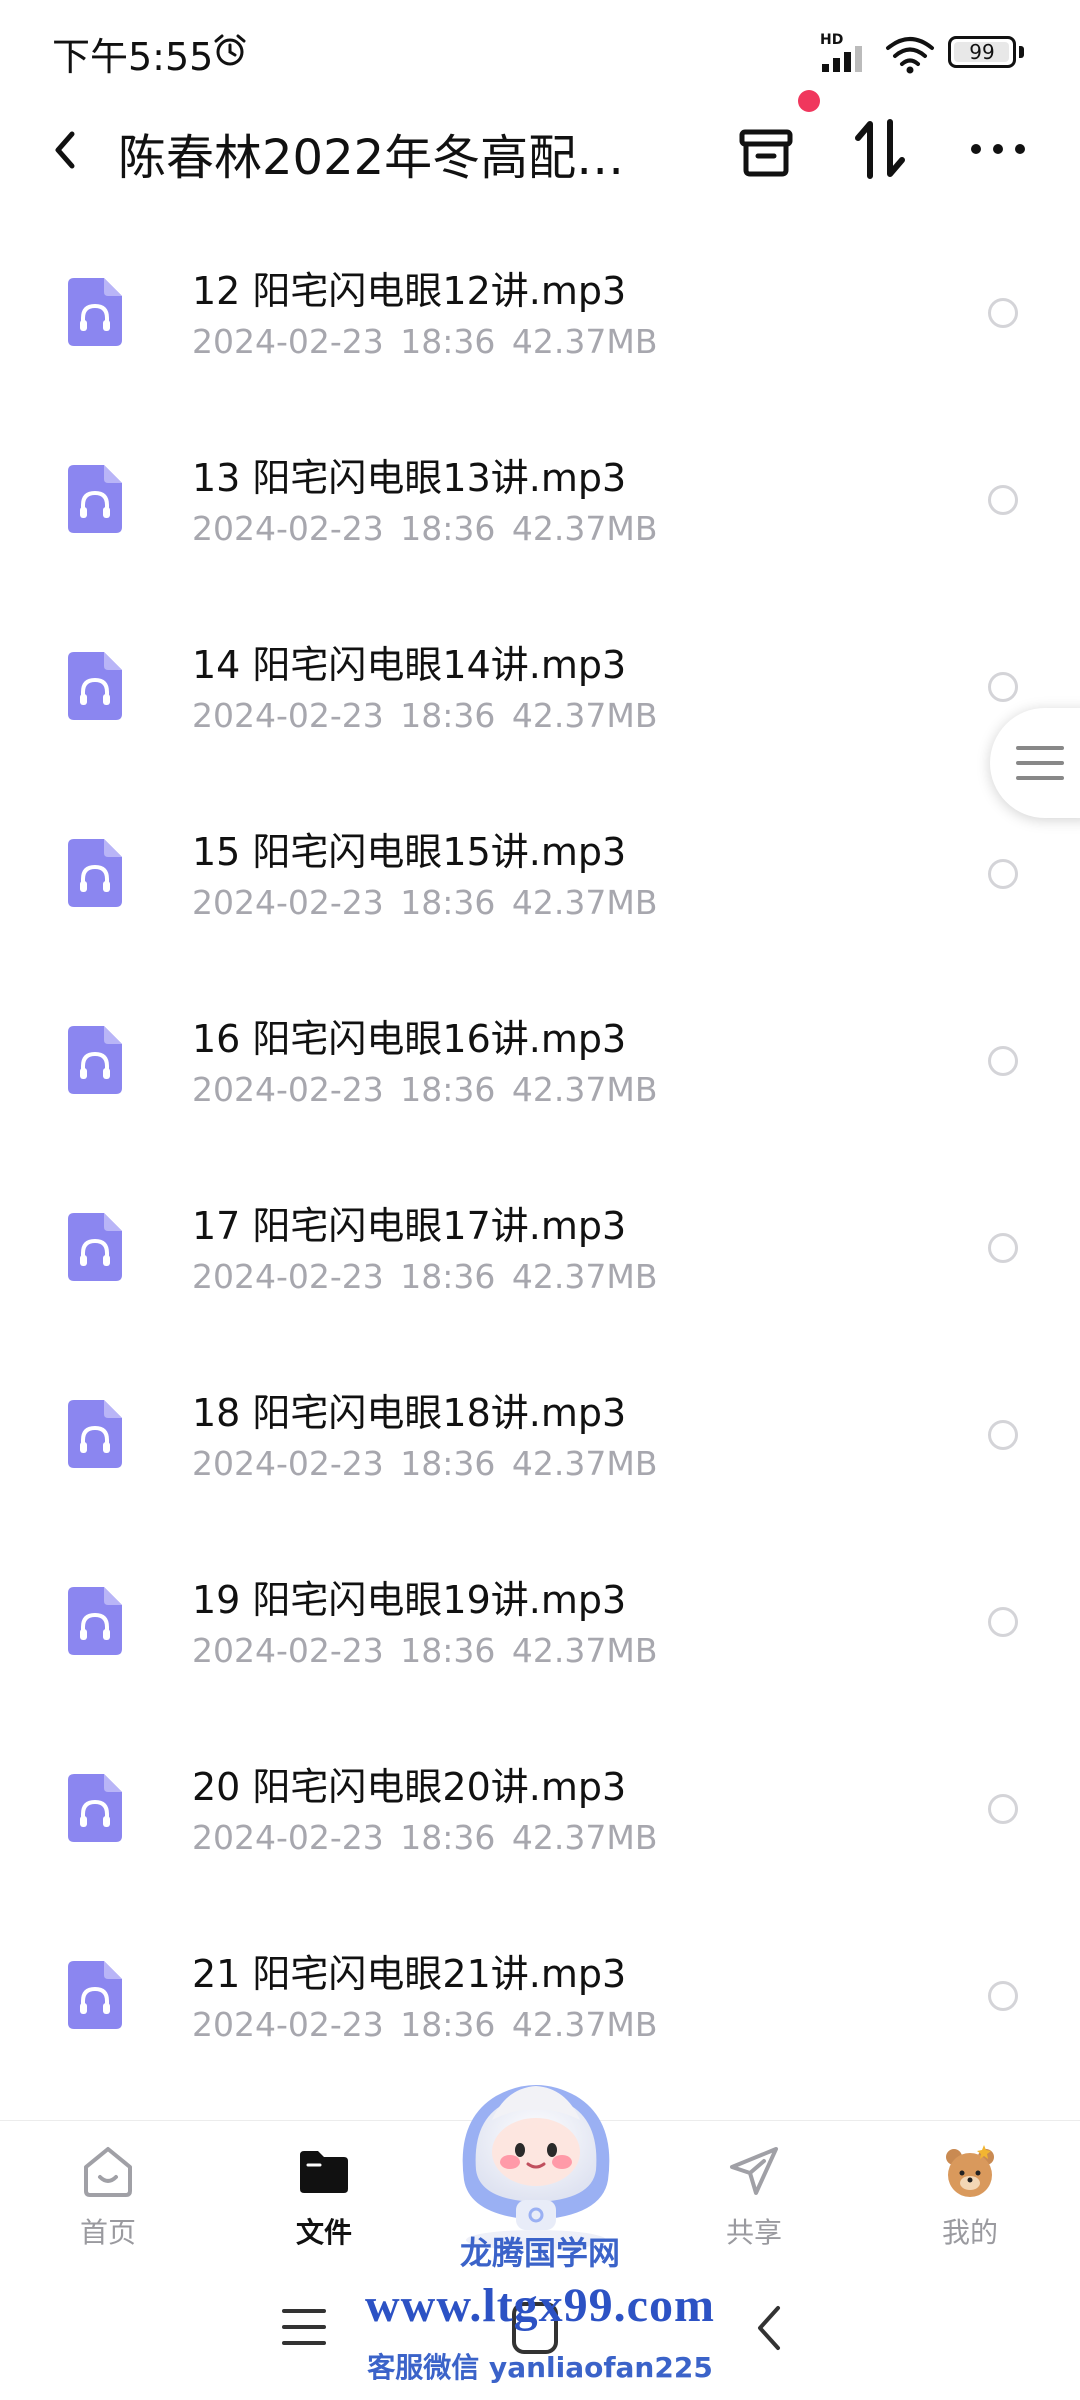  I want to click on file-name: 17 阳宅闪电眼17讲.mp3, so click(409, 1226).